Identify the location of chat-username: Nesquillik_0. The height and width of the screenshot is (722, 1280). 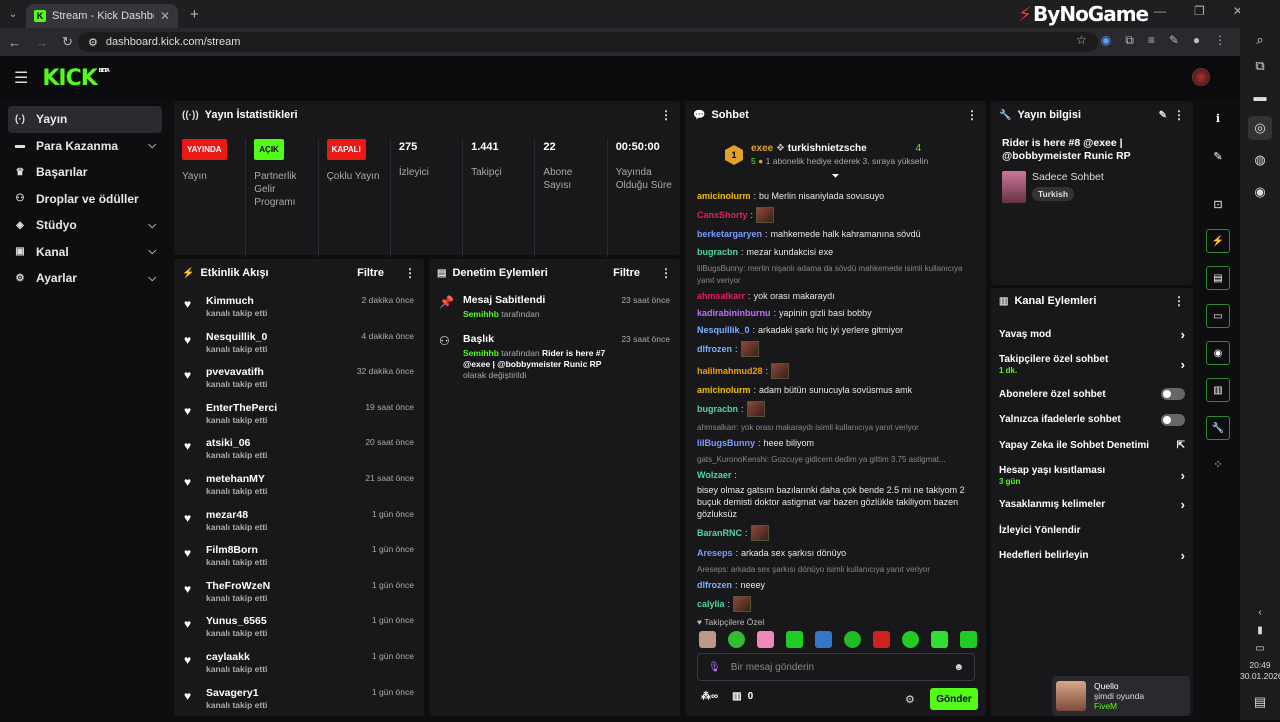
(723, 330).